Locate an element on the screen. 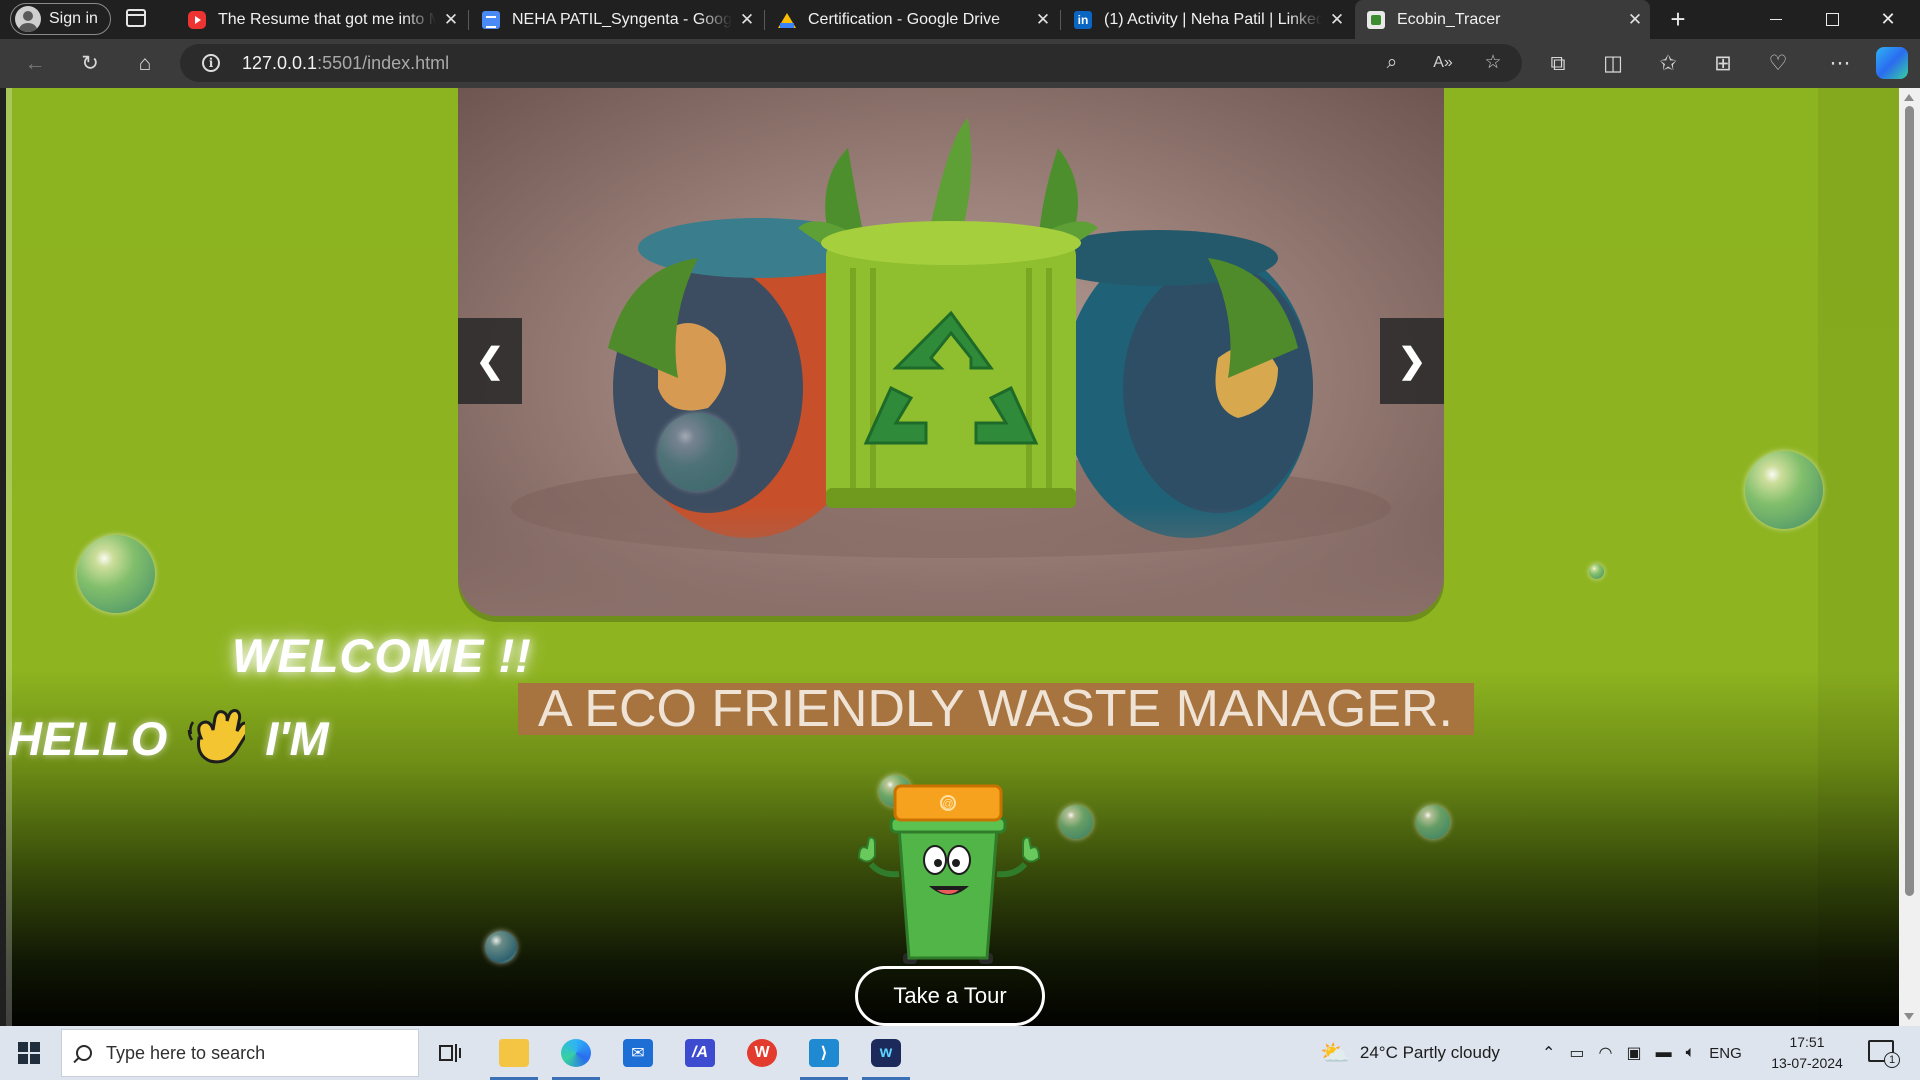  weather-text: 24°C Partly cloudy is located at coordinates (1429, 1052).